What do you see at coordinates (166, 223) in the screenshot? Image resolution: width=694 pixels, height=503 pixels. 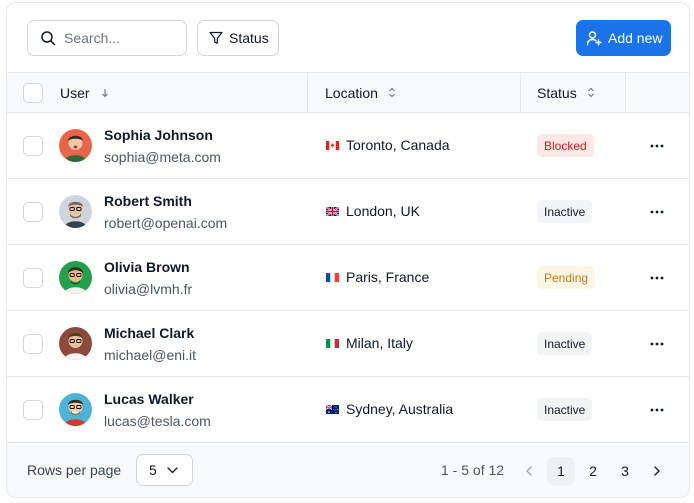 I see `user-email: robert@openai.com` at bounding box center [166, 223].